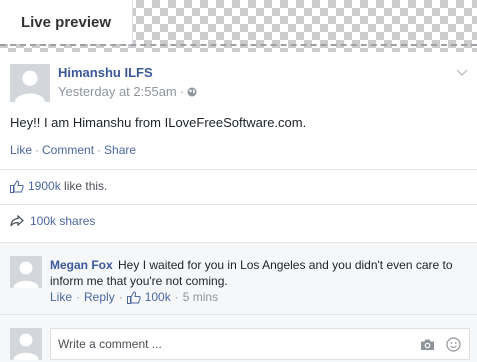  I want to click on comment-author: Megan Fox, so click(81, 265).